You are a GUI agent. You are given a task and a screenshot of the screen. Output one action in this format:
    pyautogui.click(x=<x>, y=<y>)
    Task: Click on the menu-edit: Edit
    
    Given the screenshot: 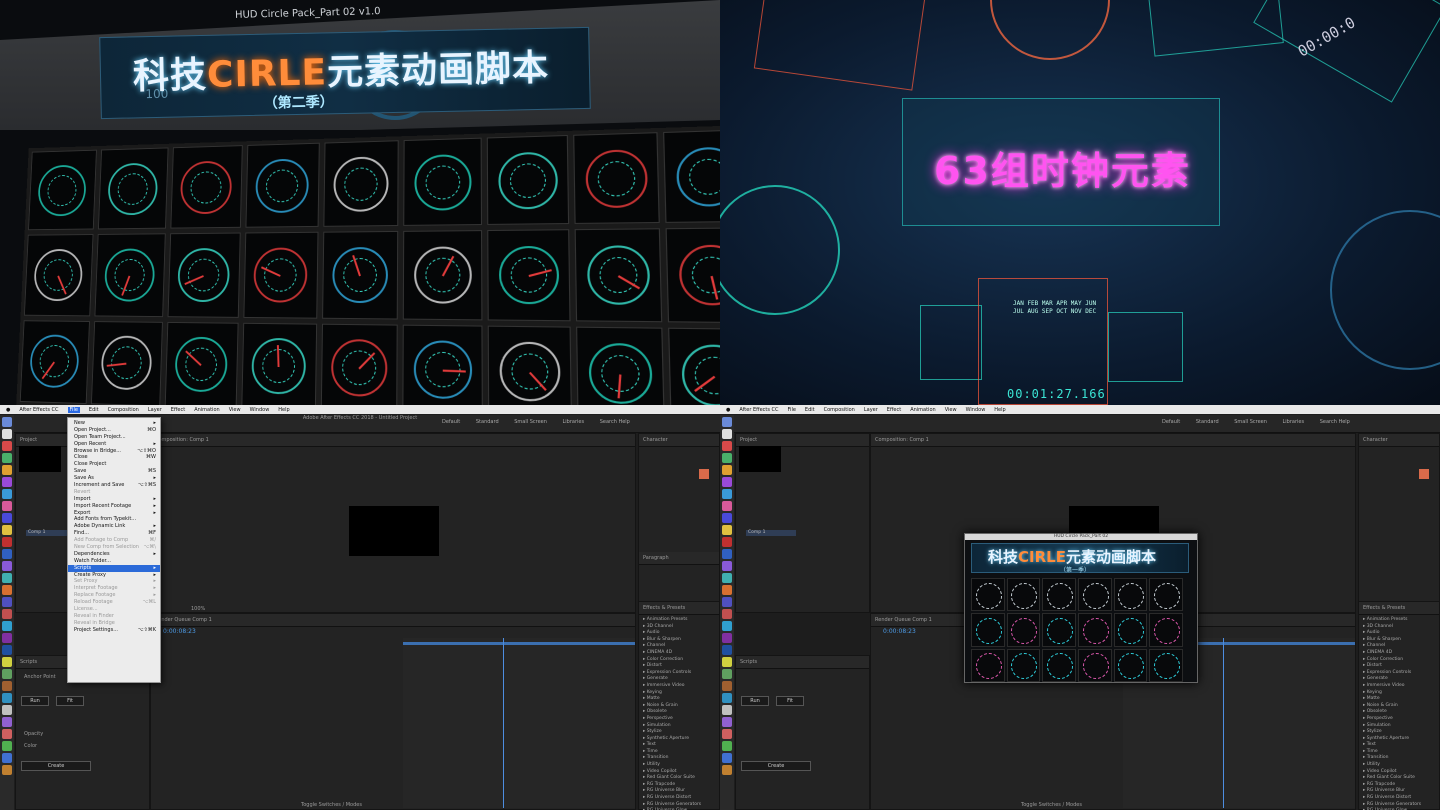 What is the action you would take?
    pyautogui.click(x=94, y=410)
    